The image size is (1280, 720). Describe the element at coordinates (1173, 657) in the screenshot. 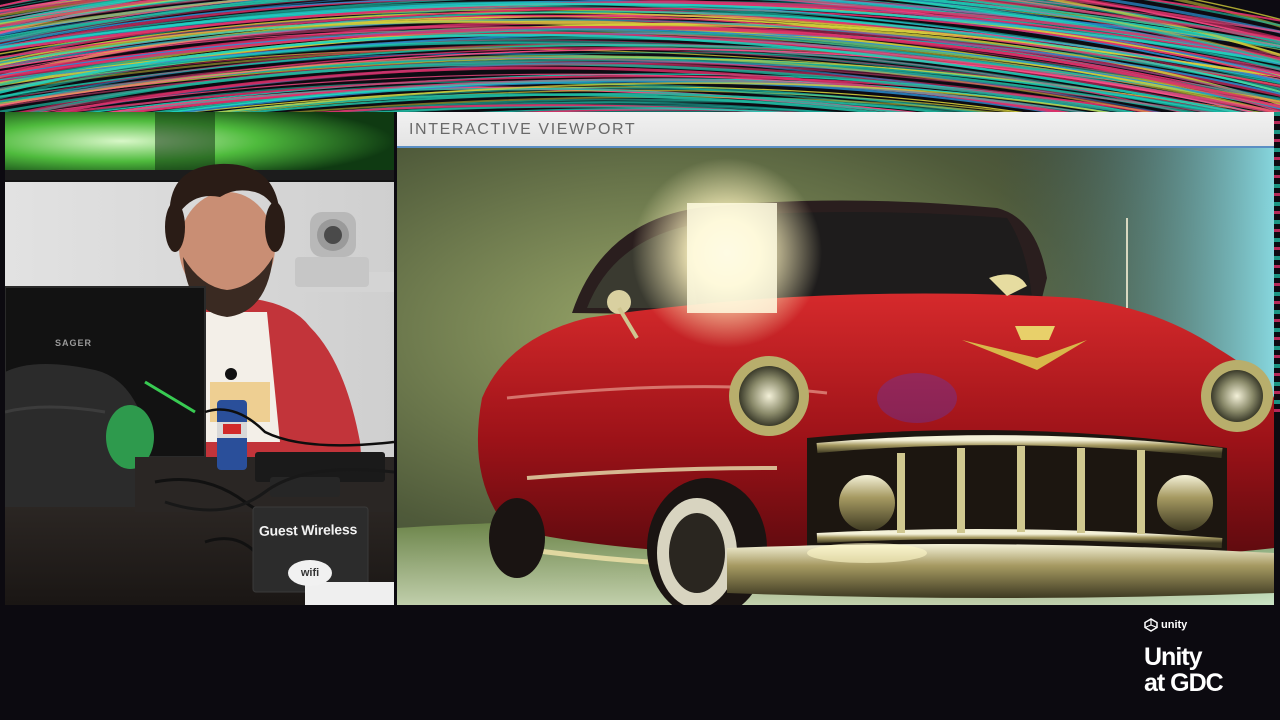

I see `logo-line-unity: Unity` at that location.